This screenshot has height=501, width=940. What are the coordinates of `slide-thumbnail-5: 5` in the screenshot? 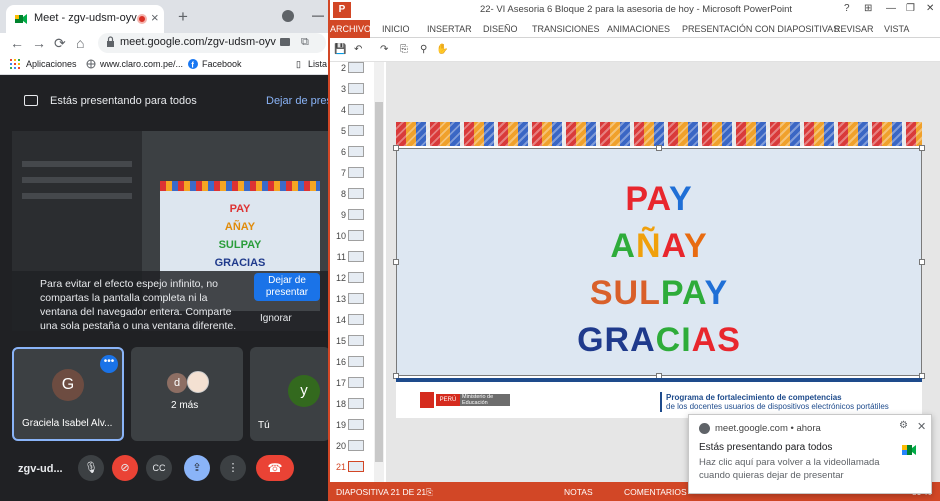 It's located at (352, 131).